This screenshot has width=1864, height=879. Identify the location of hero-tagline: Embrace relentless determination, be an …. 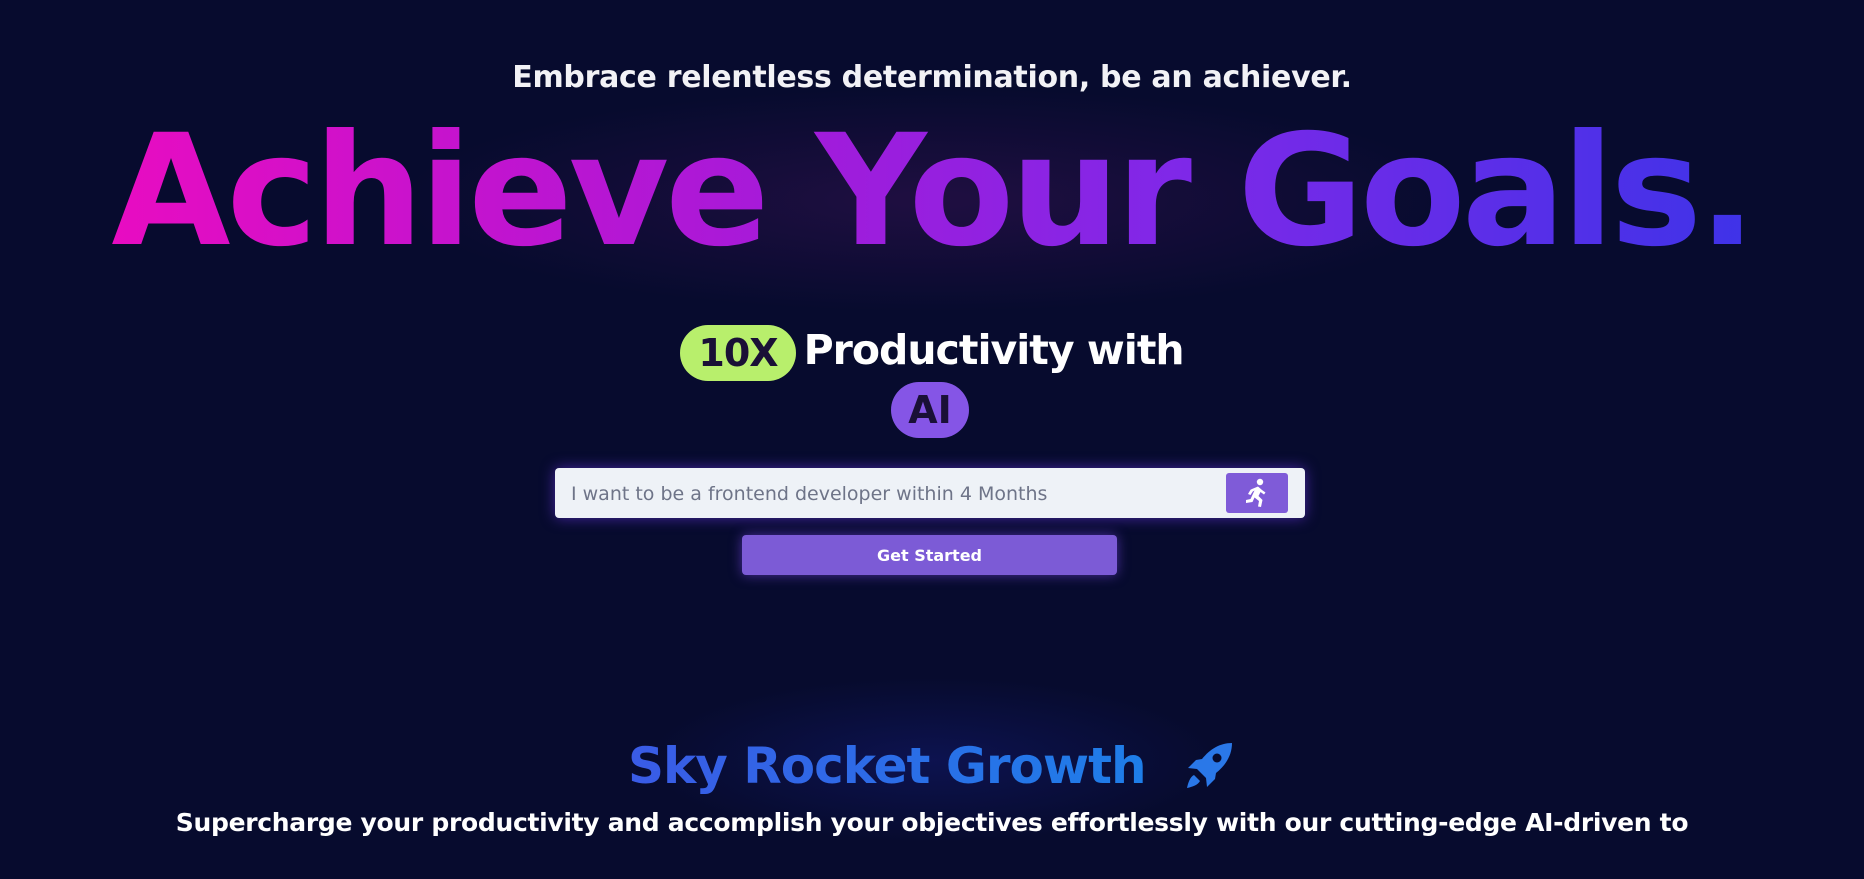
(932, 77).